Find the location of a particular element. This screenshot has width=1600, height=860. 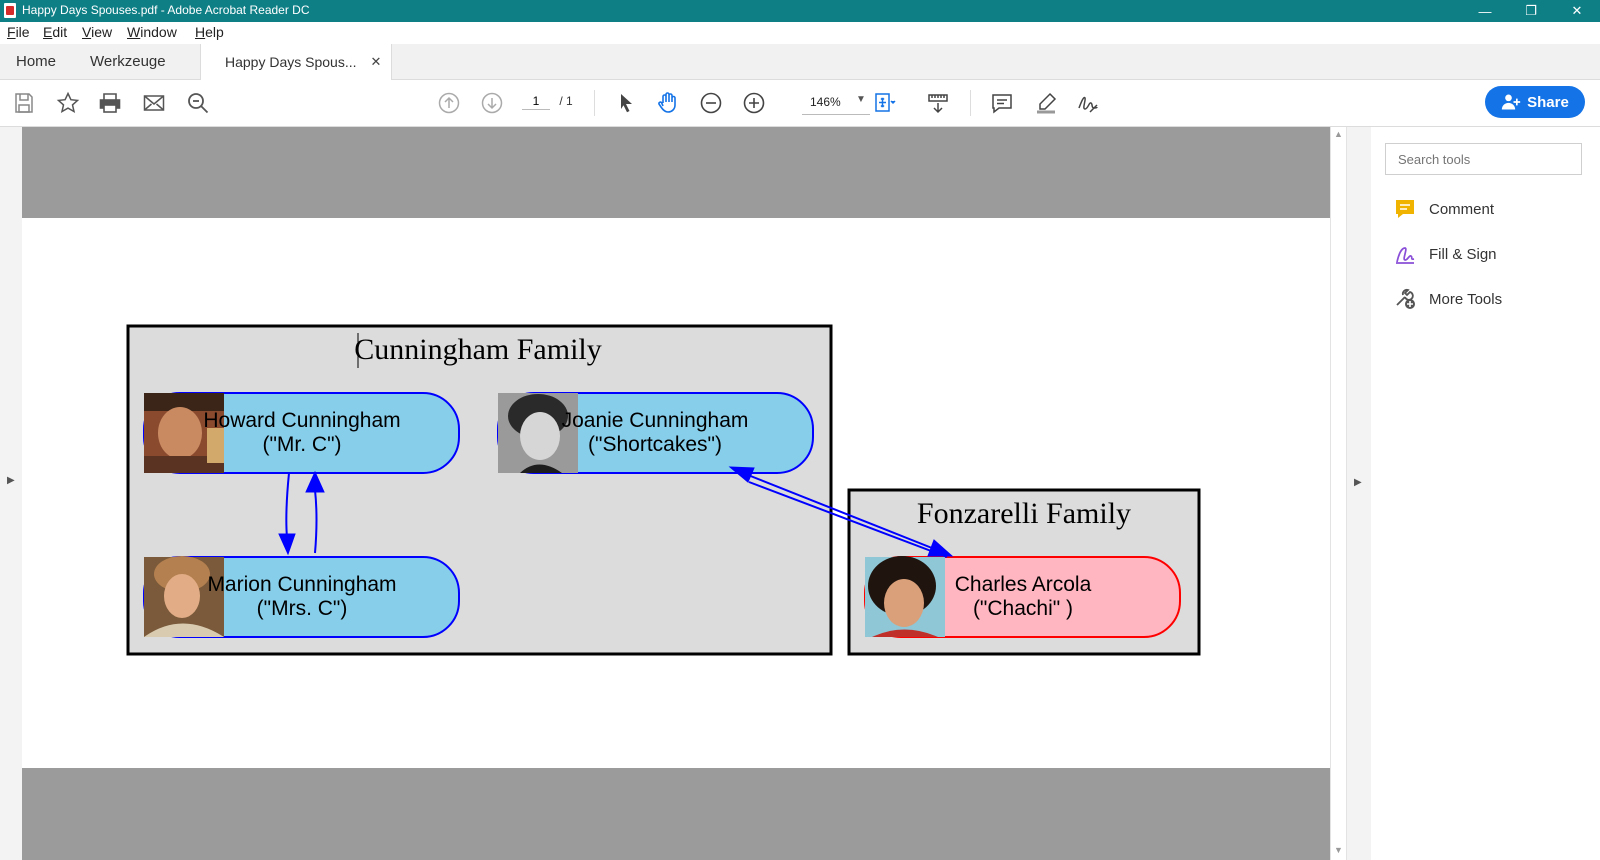

collapse-right-icon: ▶ is located at coordinates (1358, 482).